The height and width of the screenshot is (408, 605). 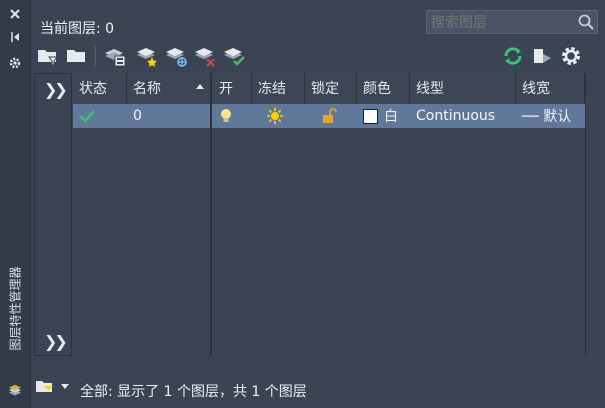 I want to click on filter-dropdown-icon, so click(x=53, y=388).